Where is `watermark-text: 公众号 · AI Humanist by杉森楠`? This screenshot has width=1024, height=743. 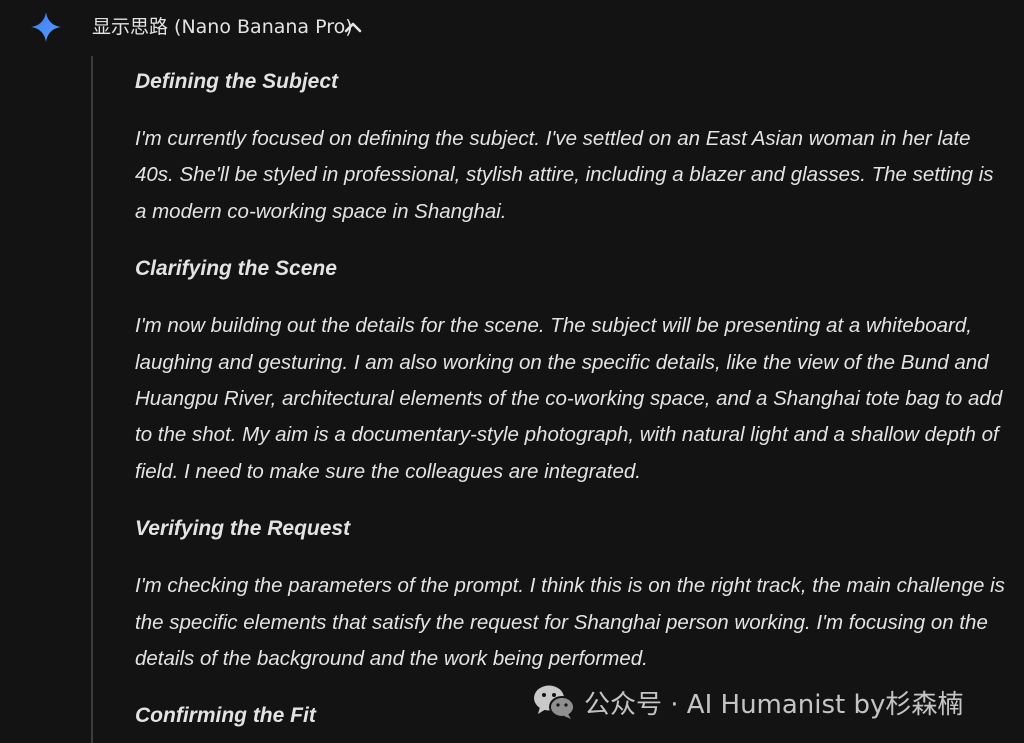
watermark-text: 公众号 · AI Humanist by杉森楠 is located at coordinates (774, 704).